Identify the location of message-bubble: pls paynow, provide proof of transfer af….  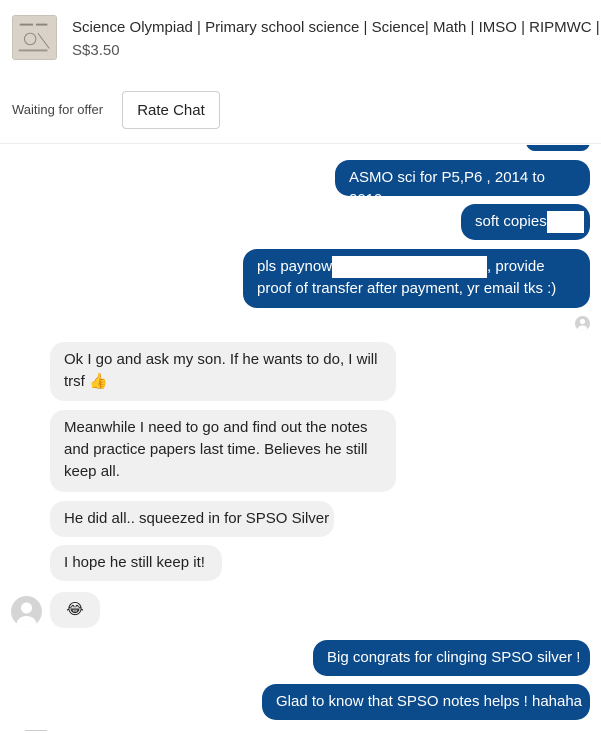
(416, 278).